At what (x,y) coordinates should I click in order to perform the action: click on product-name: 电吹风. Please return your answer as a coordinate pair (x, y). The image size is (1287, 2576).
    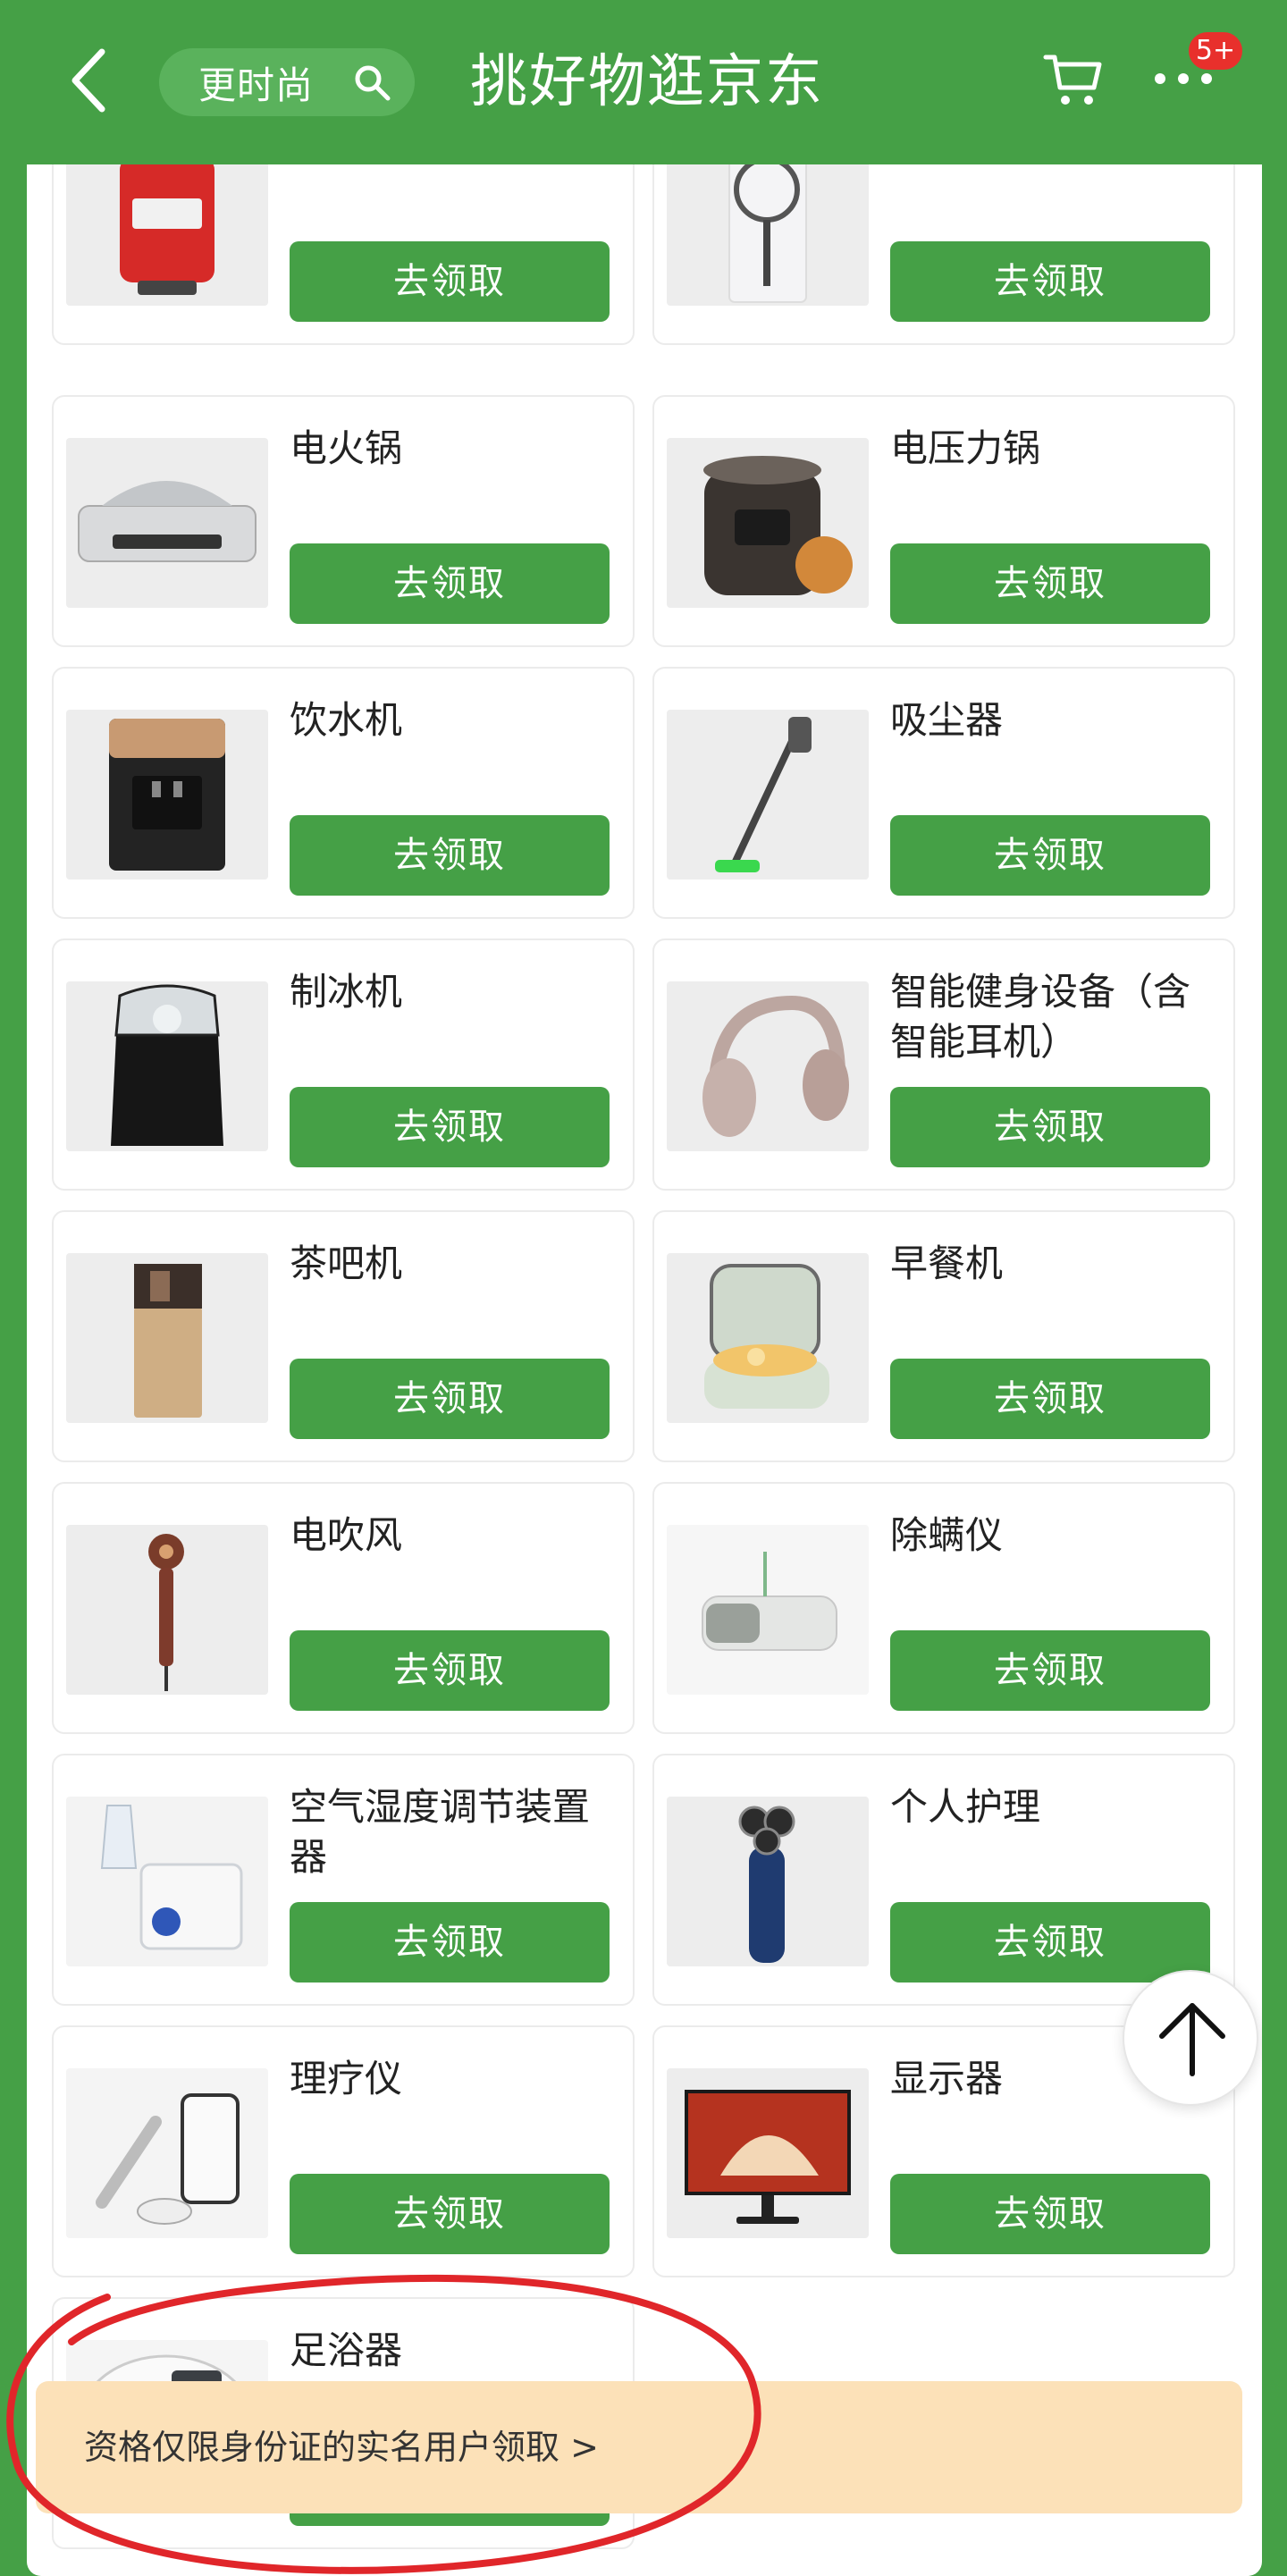
    Looking at the image, I should click on (347, 1535).